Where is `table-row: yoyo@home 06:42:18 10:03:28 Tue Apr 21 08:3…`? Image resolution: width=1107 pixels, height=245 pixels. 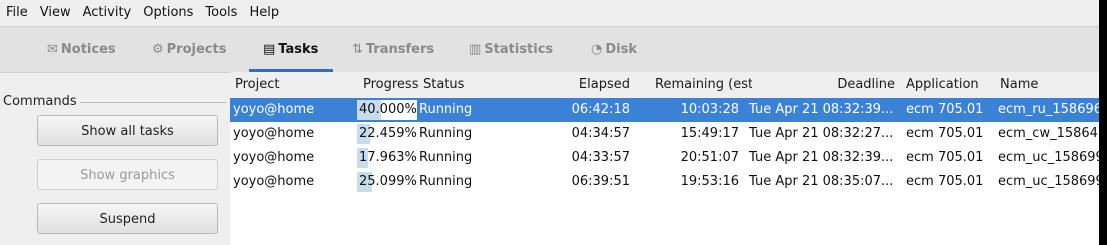
table-row: yoyo@home 06:42:18 10:03:28 Tue Apr 21 08:3… is located at coordinates (664, 110).